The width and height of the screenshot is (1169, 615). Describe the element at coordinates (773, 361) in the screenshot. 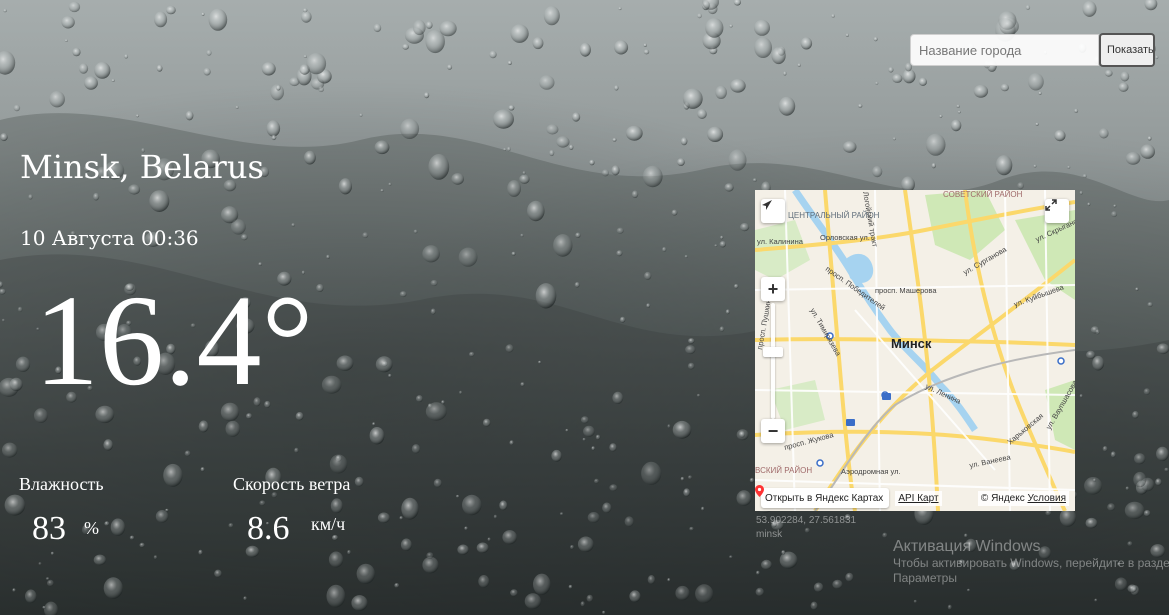

I see `zoom-track` at that location.